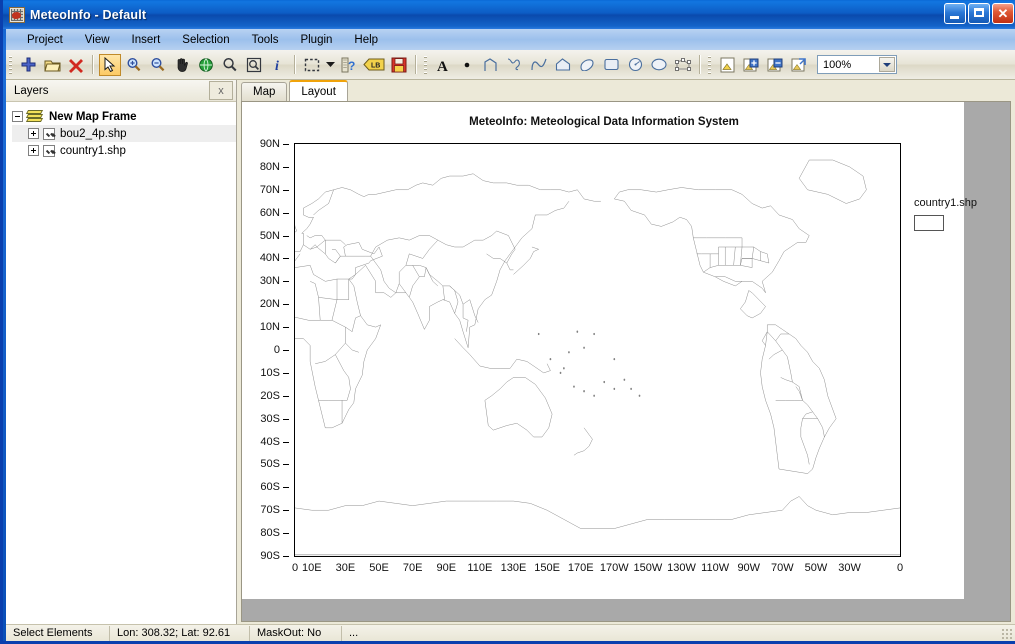 Image resolution: width=1015 pixels, height=644 pixels. What do you see at coordinates (316, 40) in the screenshot?
I see `menu-plugin: Plugin` at bounding box center [316, 40].